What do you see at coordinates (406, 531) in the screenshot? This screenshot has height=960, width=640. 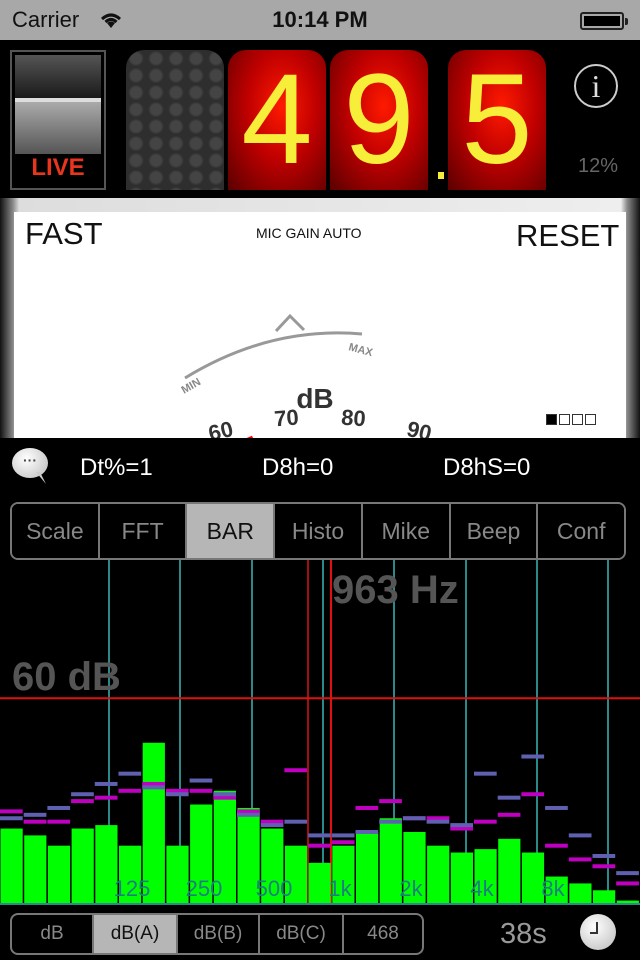 I see `tab-mike: Mike` at bounding box center [406, 531].